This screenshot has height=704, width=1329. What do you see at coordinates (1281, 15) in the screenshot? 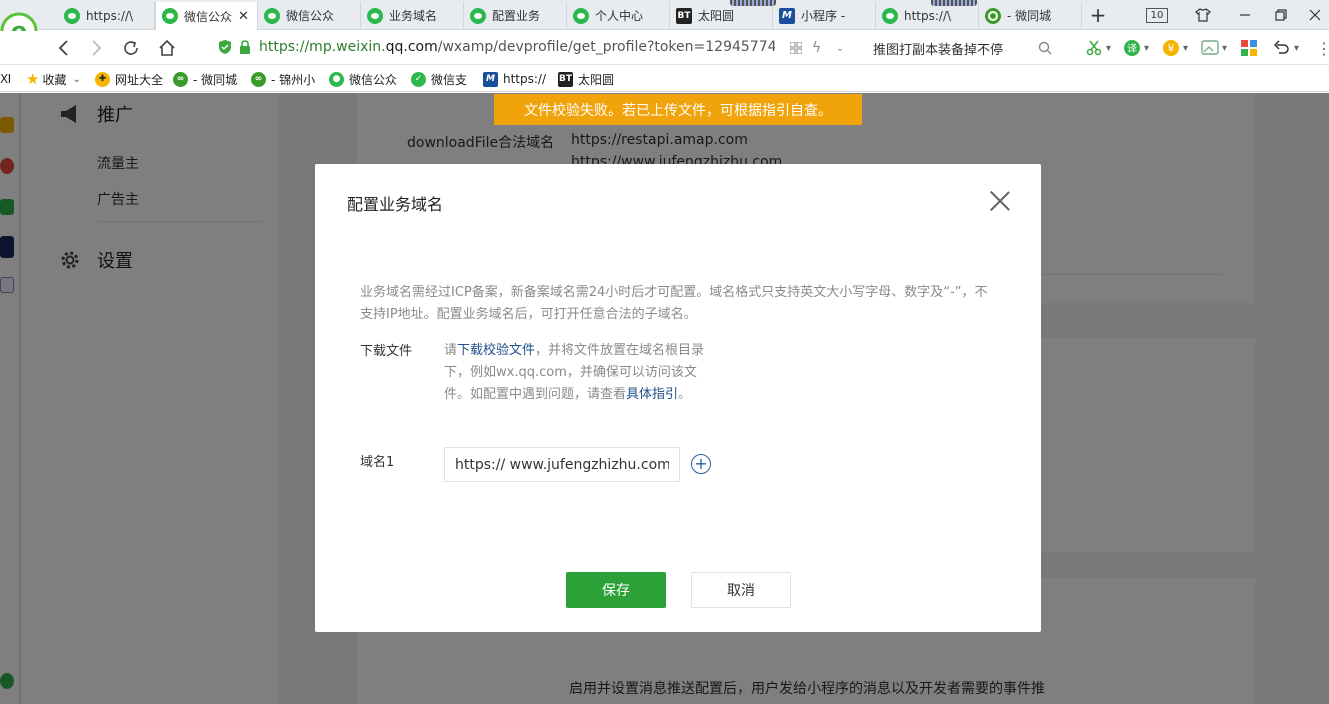
I see `restore-icon` at bounding box center [1281, 15].